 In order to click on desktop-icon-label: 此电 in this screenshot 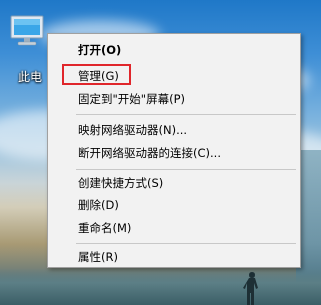, I will do `click(30, 77)`.